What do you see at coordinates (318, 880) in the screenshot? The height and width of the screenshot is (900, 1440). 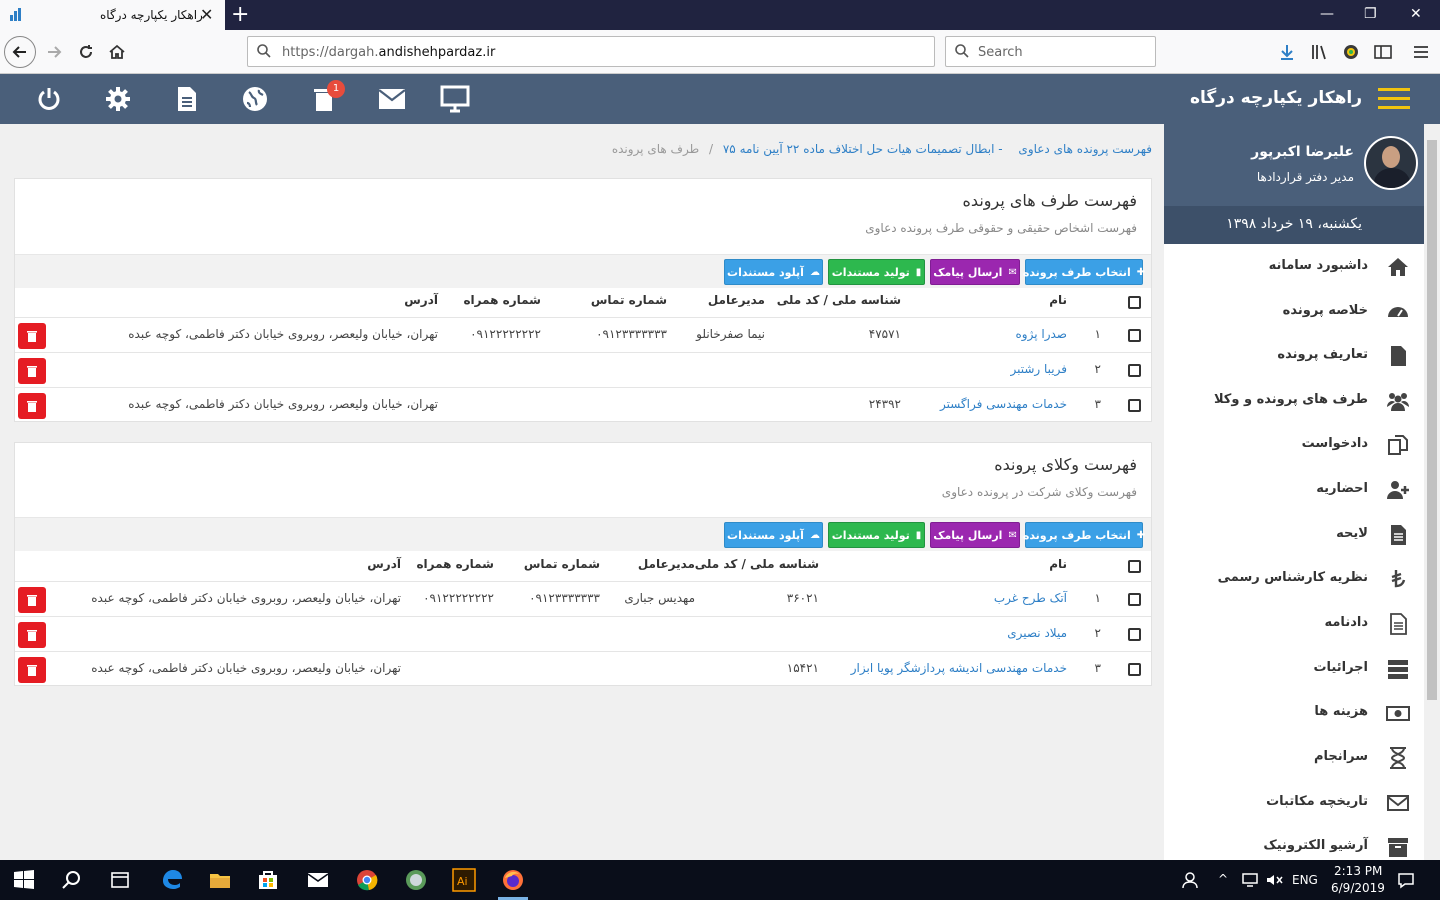 I see `mail-app-icon` at bounding box center [318, 880].